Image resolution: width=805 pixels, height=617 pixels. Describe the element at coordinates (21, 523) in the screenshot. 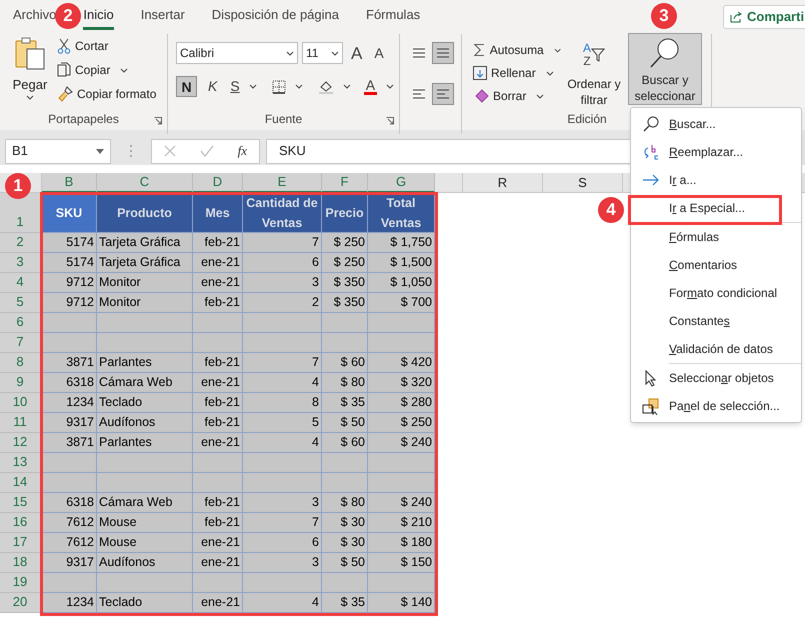

I see `row-header: 16` at that location.